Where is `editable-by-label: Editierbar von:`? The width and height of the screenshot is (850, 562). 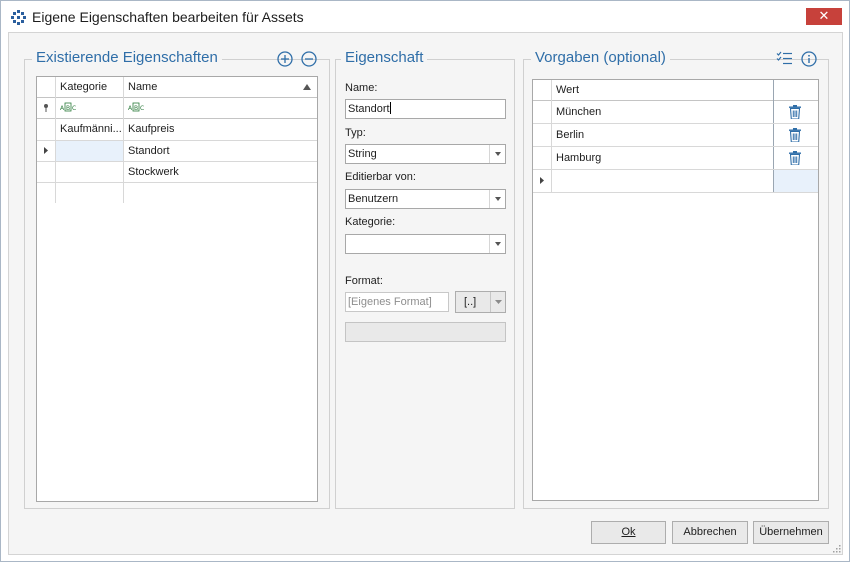 editable-by-label: Editierbar von: is located at coordinates (380, 177).